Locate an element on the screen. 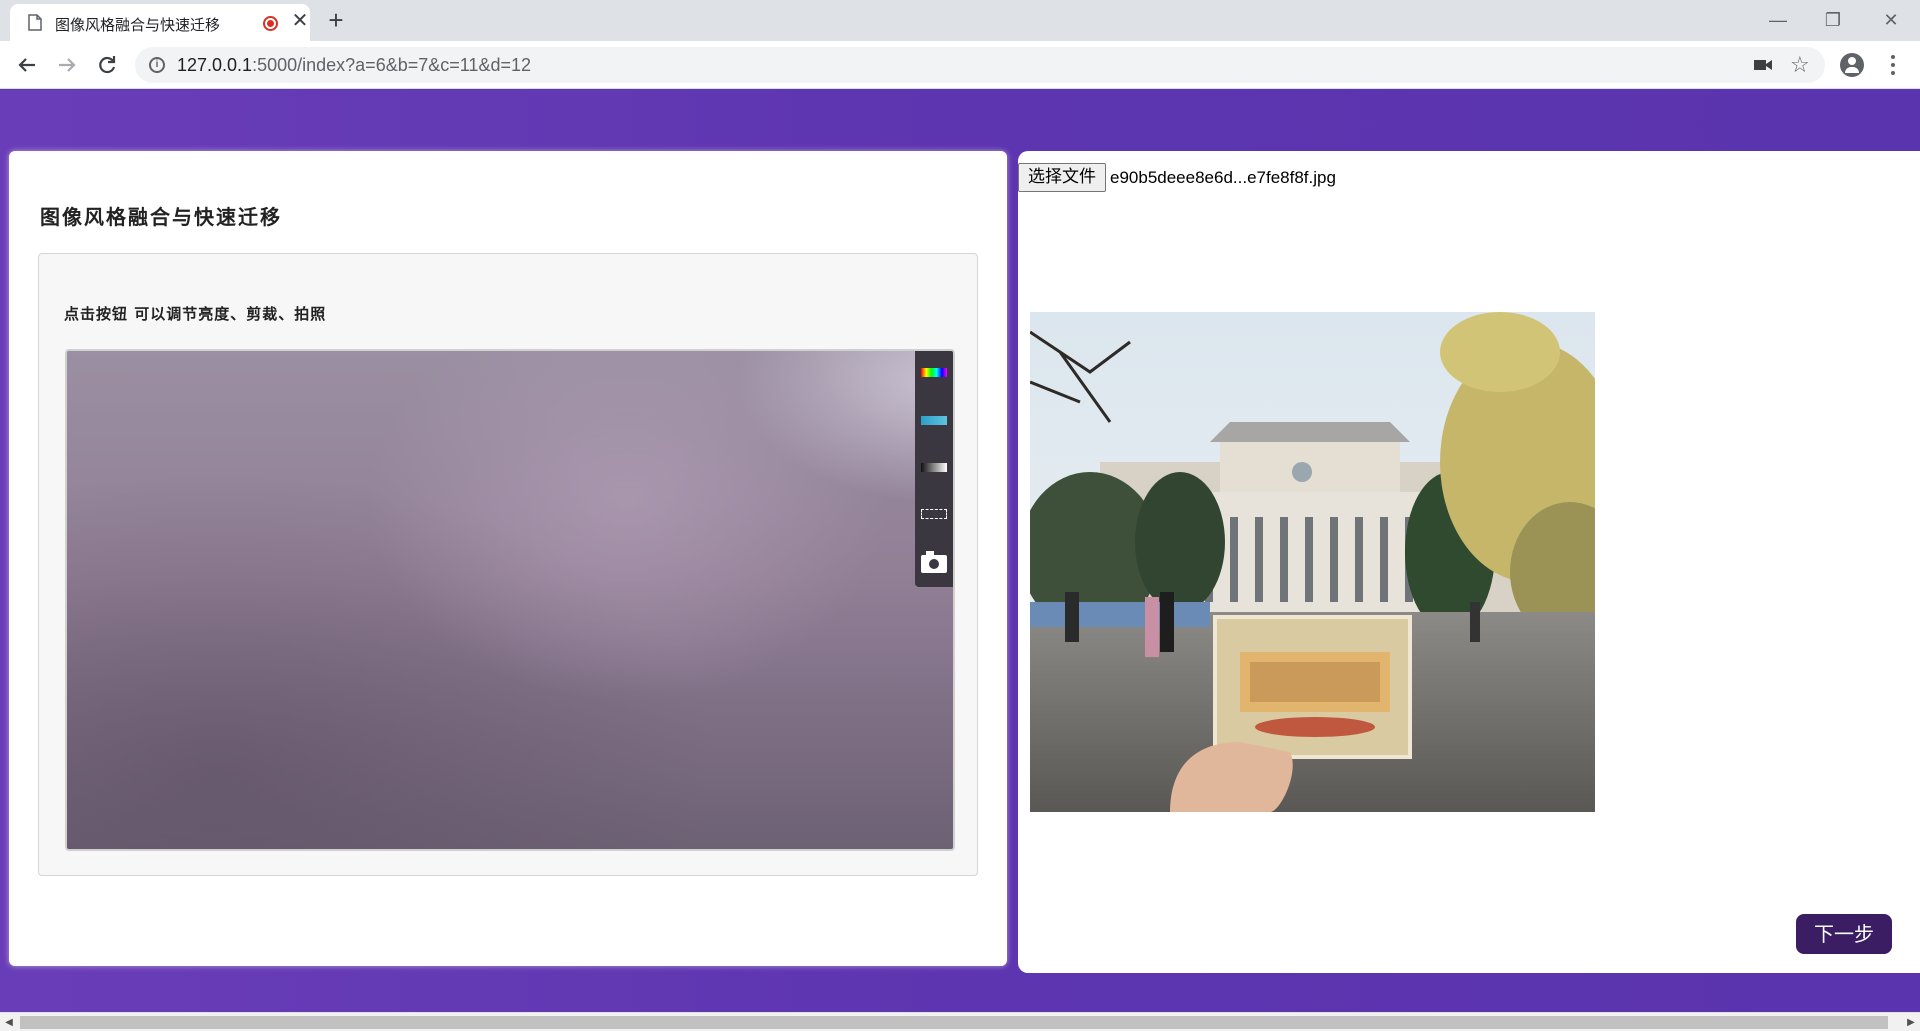 The width and height of the screenshot is (1920, 1031). forward-button is located at coordinates (67, 65).